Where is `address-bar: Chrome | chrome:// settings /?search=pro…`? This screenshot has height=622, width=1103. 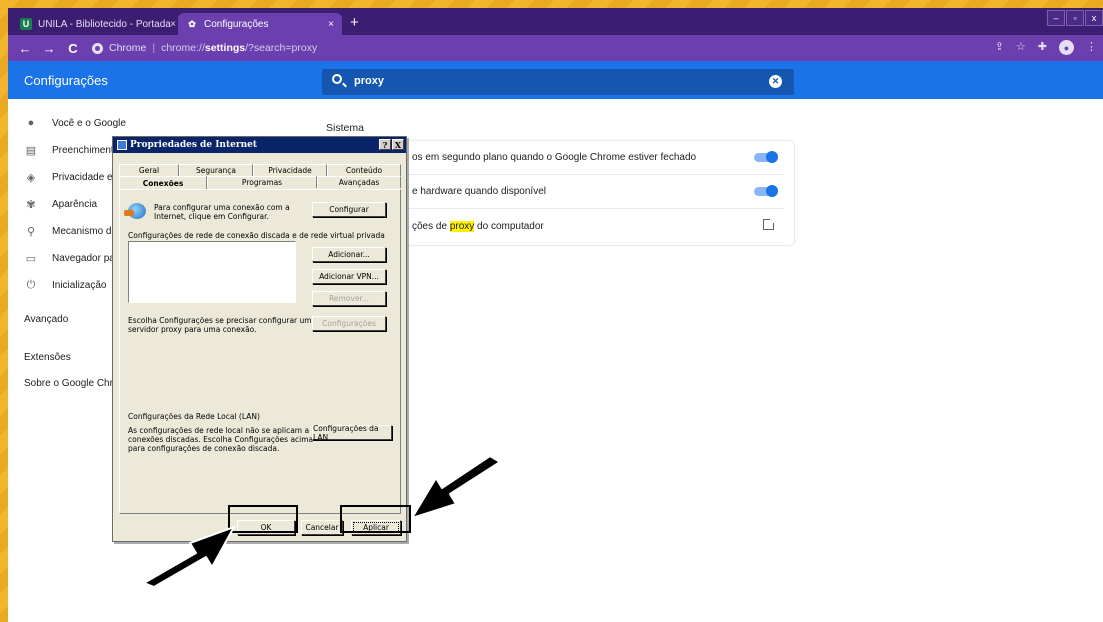 address-bar: Chrome | chrome:// settings /?search=pro… is located at coordinates (592, 48).